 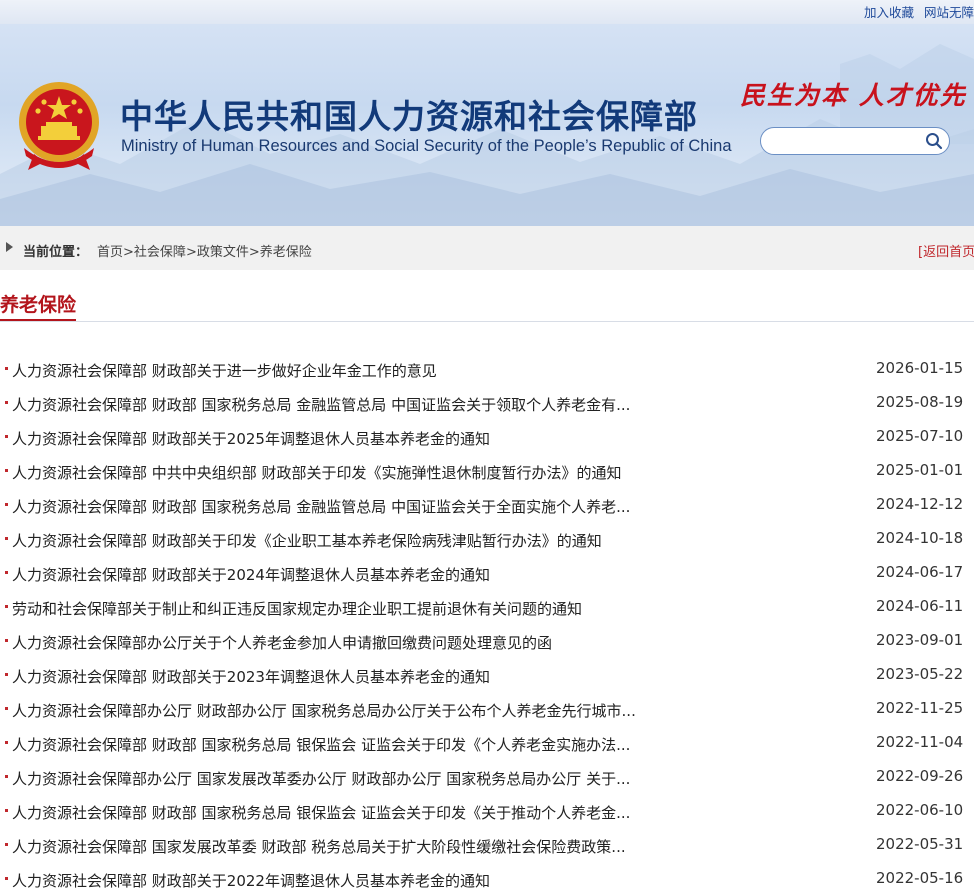 What do you see at coordinates (920, 878) in the screenshot?
I see `article-date: 2022-05-16` at bounding box center [920, 878].